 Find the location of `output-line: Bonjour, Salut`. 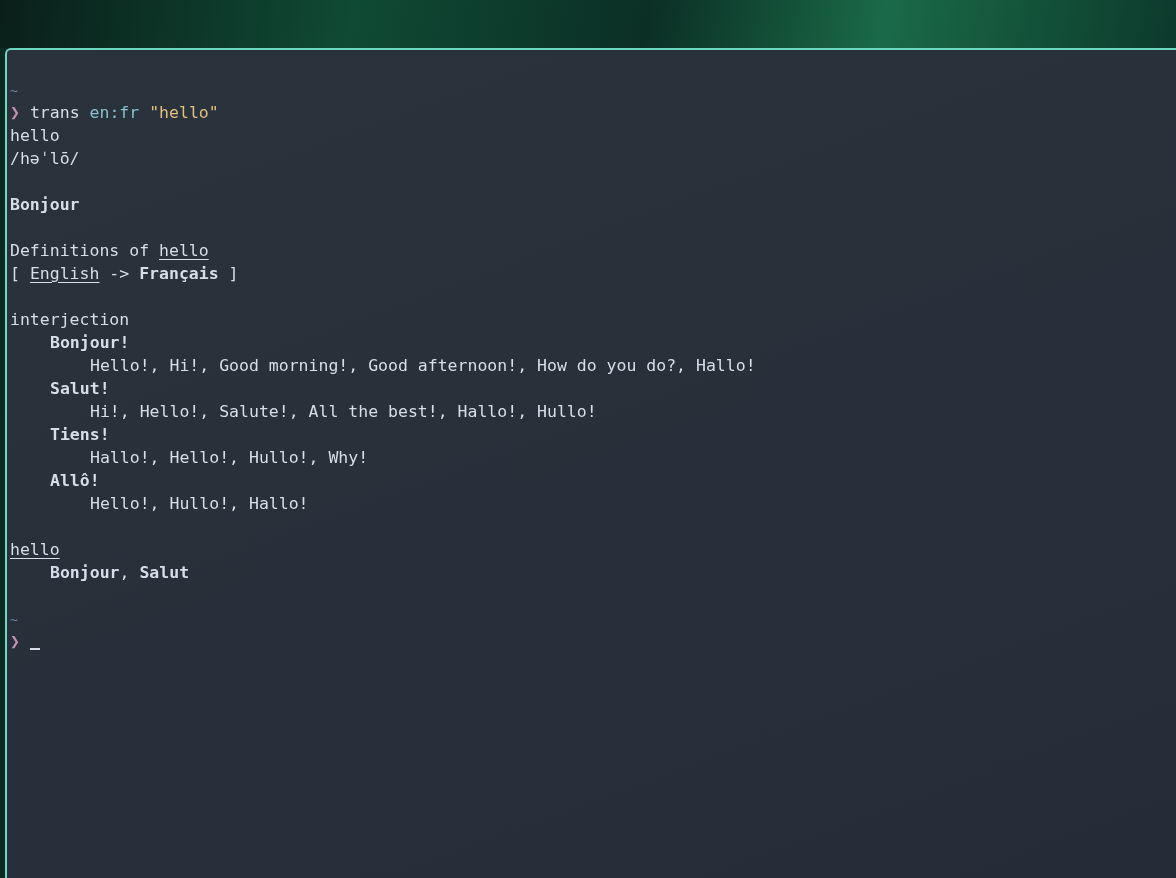

output-line: Bonjour, Salut is located at coordinates (120, 572).